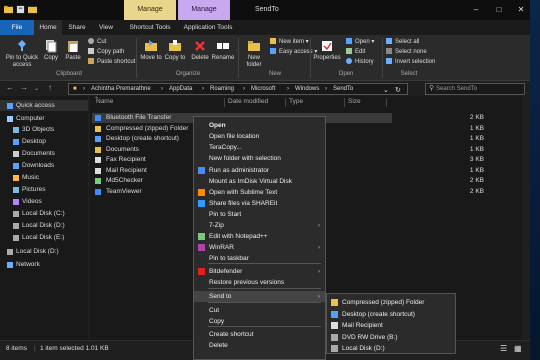 The width and height of the screenshot is (540, 360). Describe the element at coordinates (254, 61) in the screenshot. I see `new-folder-label: New folder` at that location.